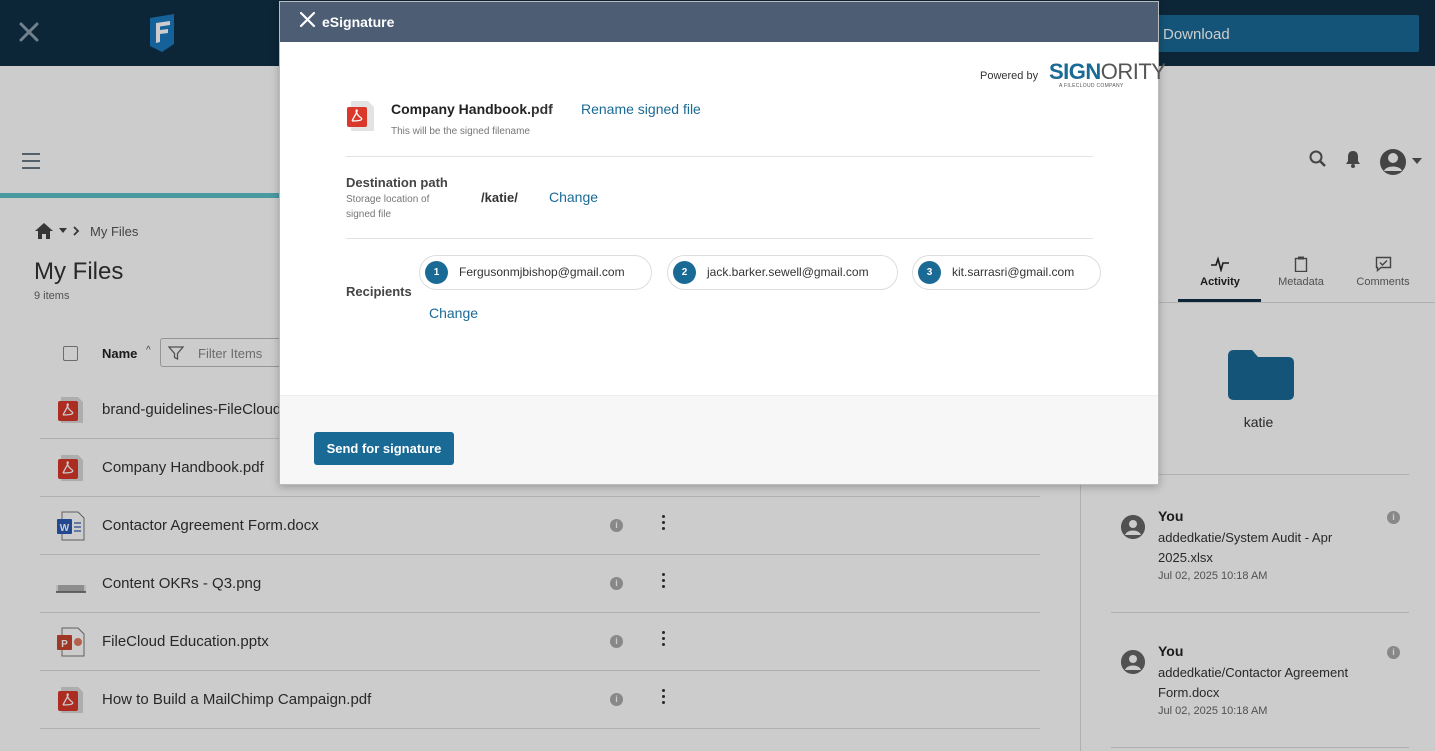  Describe the element at coordinates (641, 109) in the screenshot. I see `rename-signed-file-link: Rename signed file` at that location.